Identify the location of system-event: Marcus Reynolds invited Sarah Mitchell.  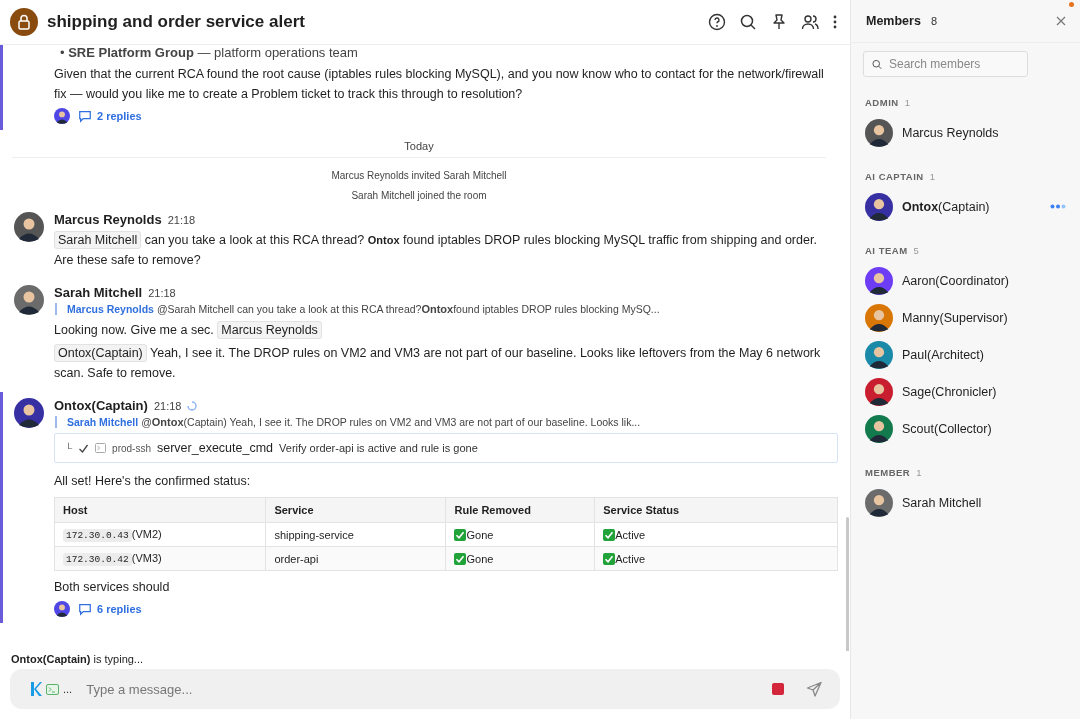
(419, 175).